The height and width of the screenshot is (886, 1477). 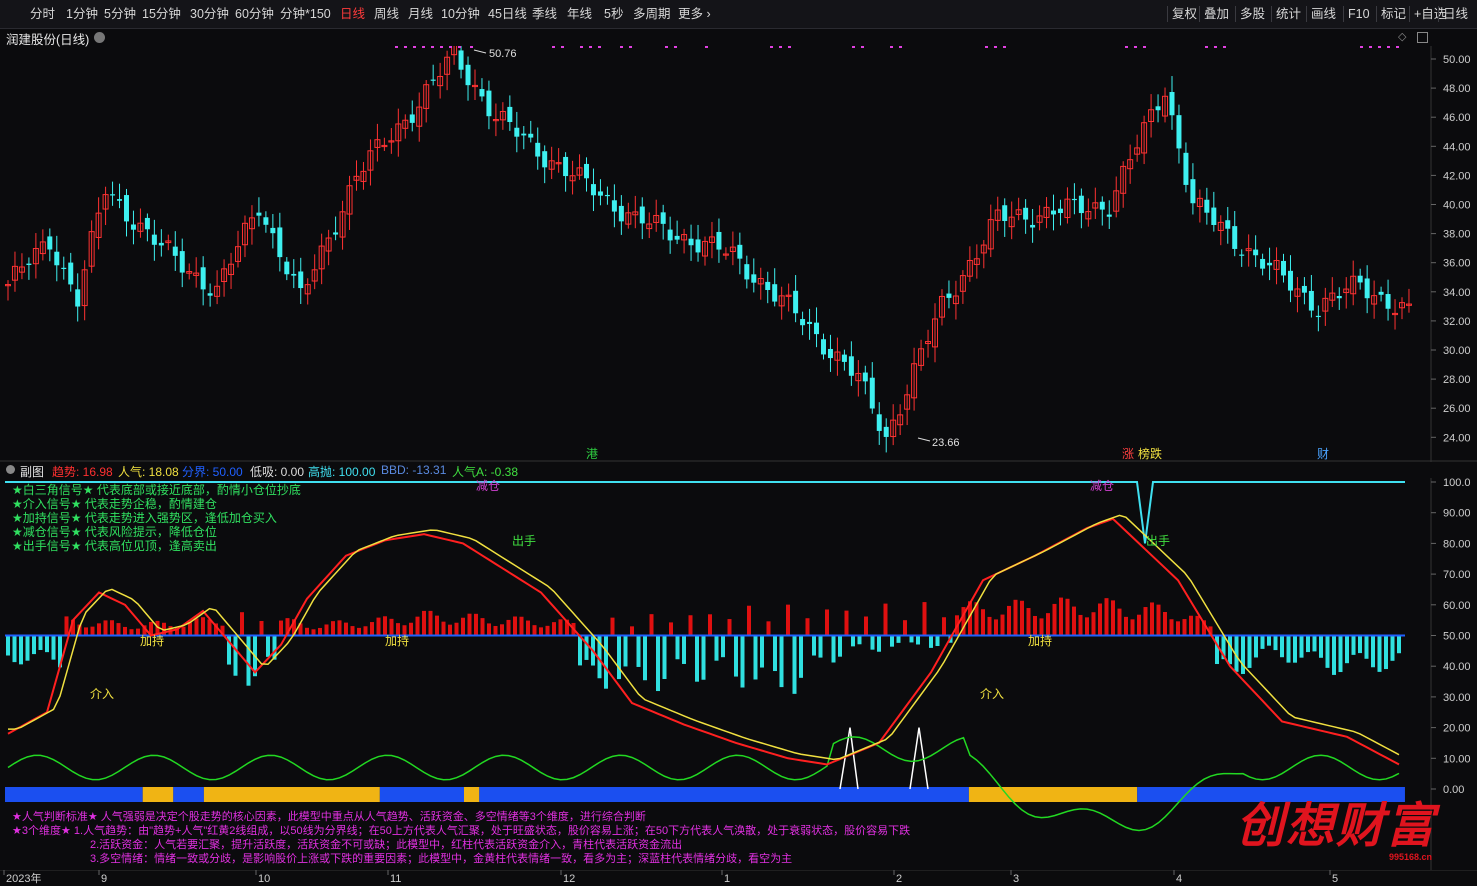 What do you see at coordinates (613, 14) in the screenshot?
I see `toolbar-item-14: 5秒` at bounding box center [613, 14].